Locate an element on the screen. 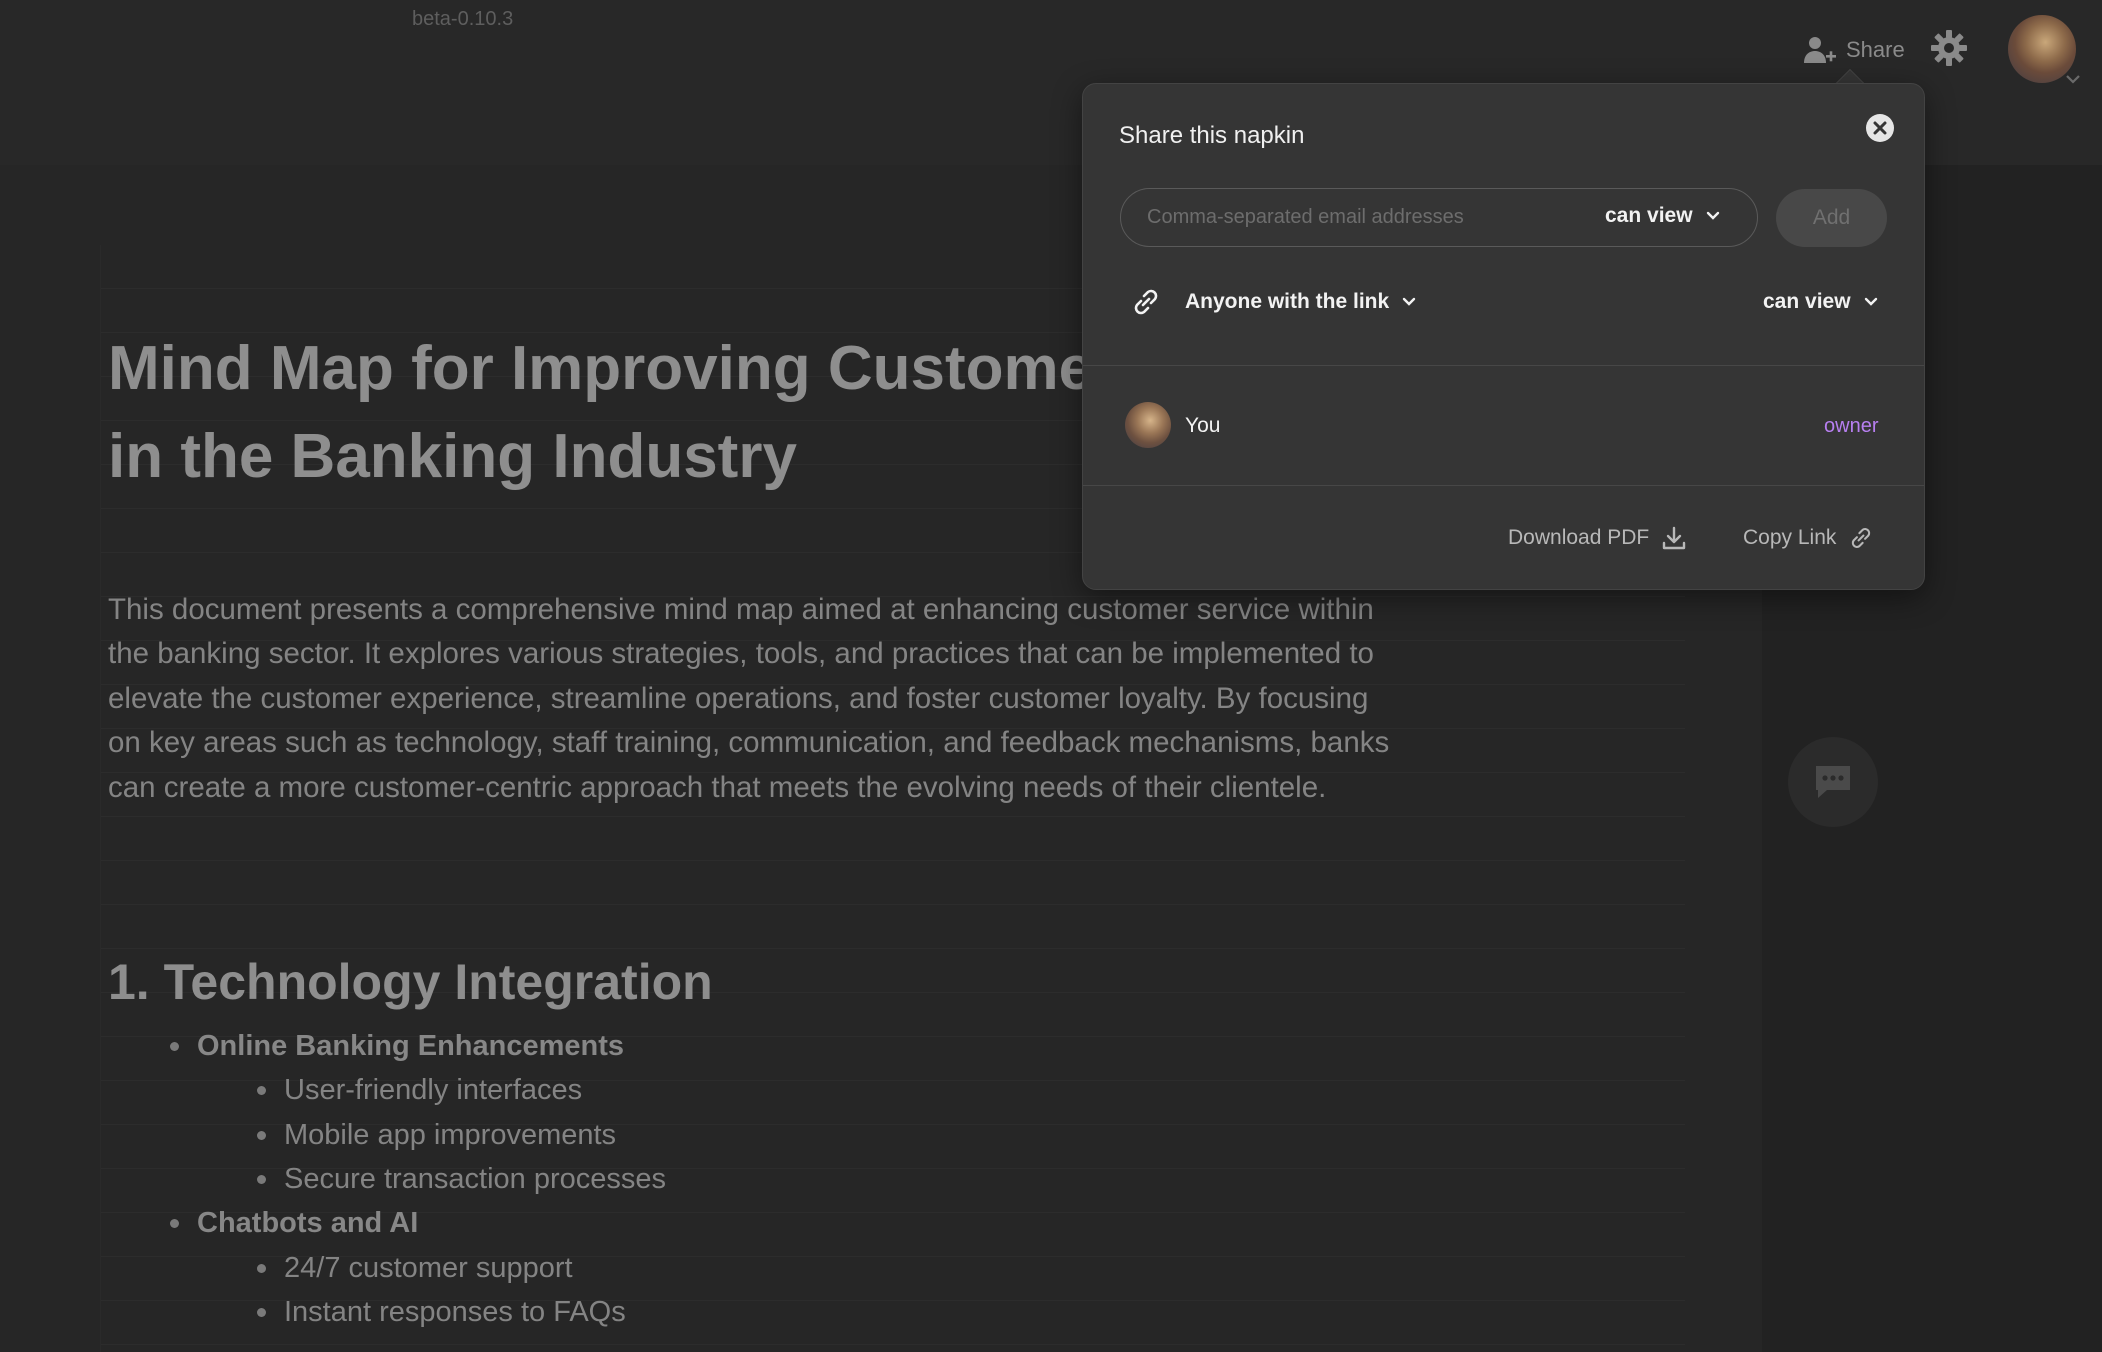  list-item-label: Mobile app improvements is located at coordinates (450, 1135).